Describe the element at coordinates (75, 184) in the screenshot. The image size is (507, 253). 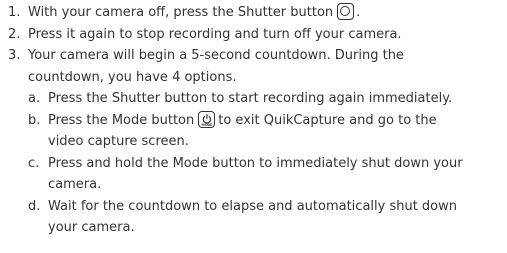
I see `option-text-line2: camera.` at that location.